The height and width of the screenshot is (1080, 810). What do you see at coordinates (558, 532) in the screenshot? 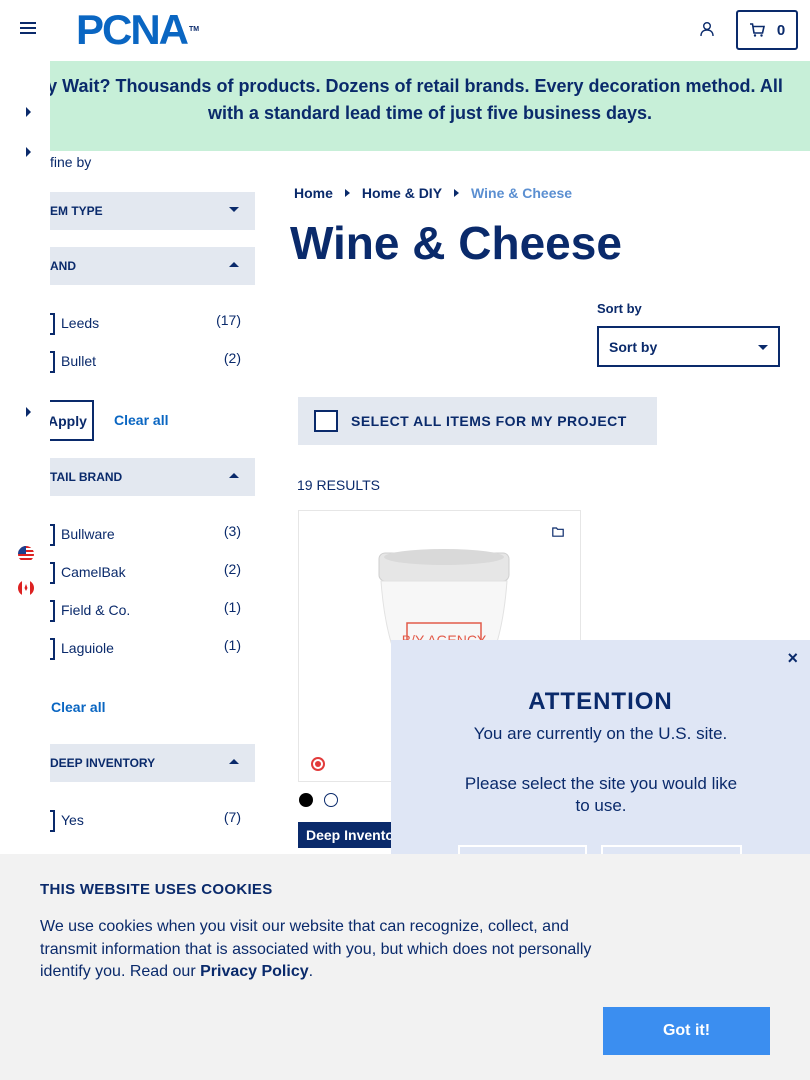
I see `folder-icon` at bounding box center [558, 532].